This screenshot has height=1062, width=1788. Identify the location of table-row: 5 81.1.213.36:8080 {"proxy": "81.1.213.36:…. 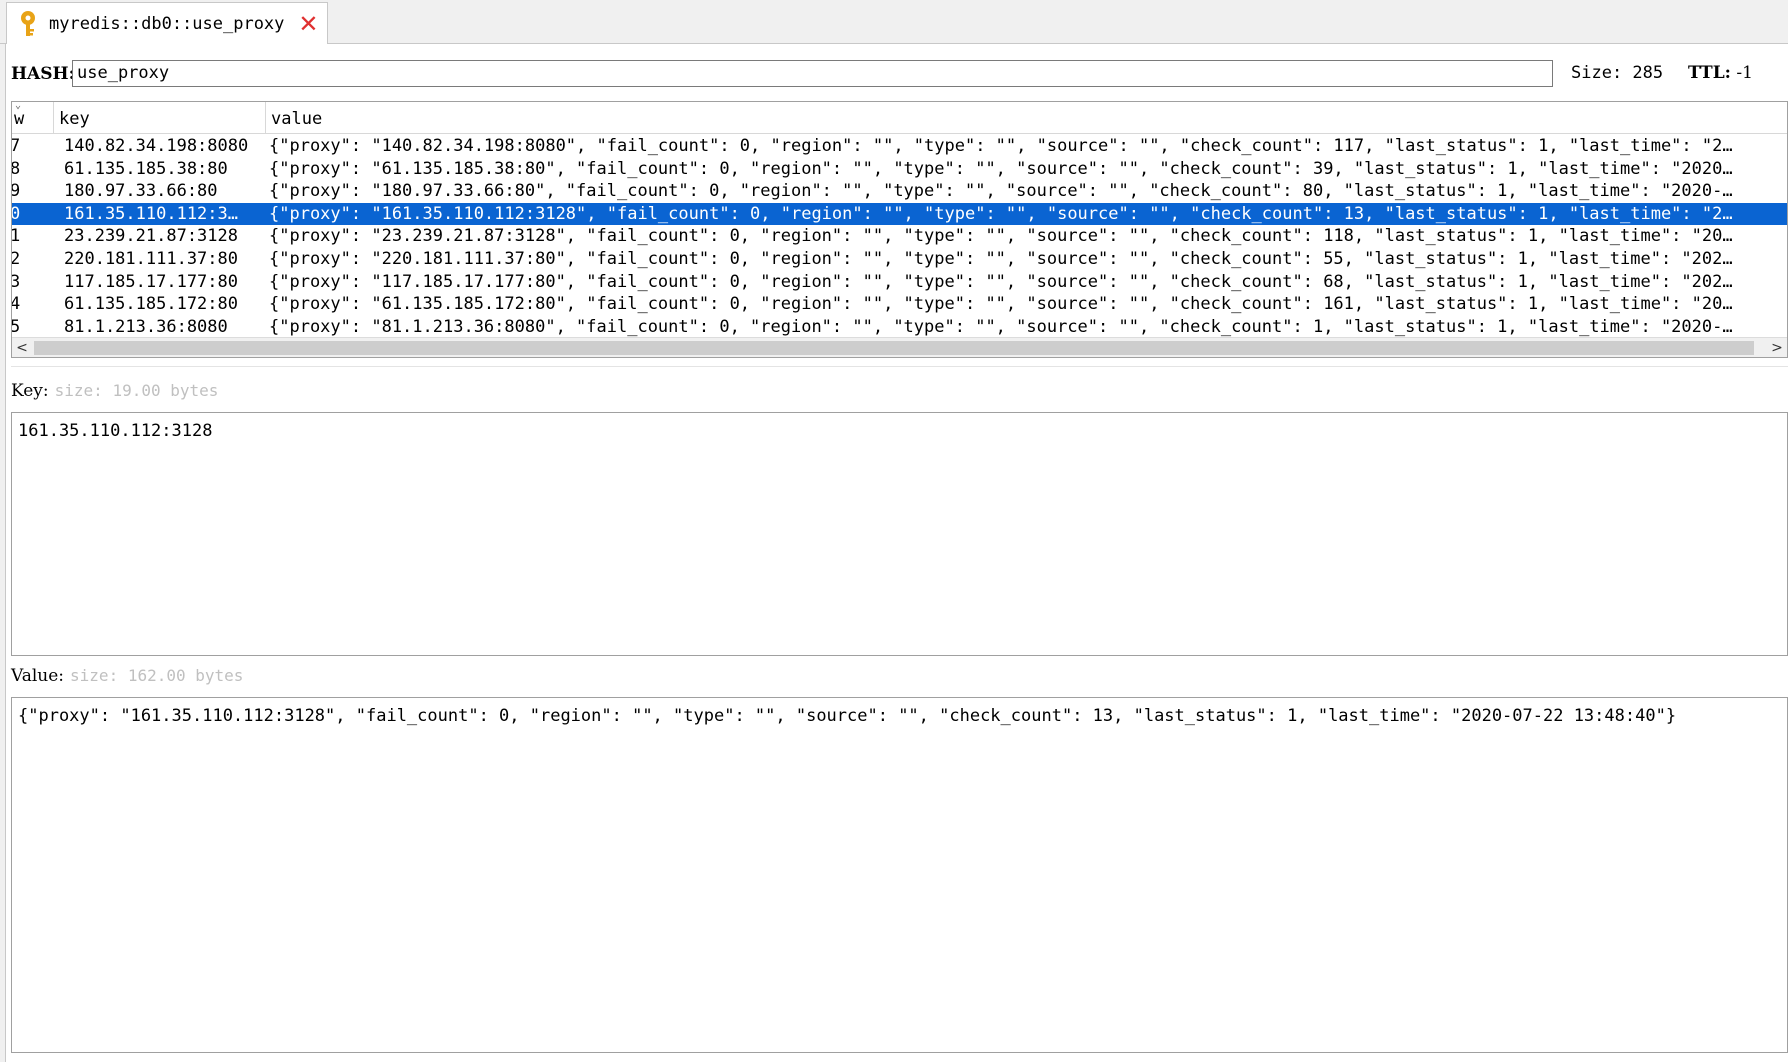
(899, 327).